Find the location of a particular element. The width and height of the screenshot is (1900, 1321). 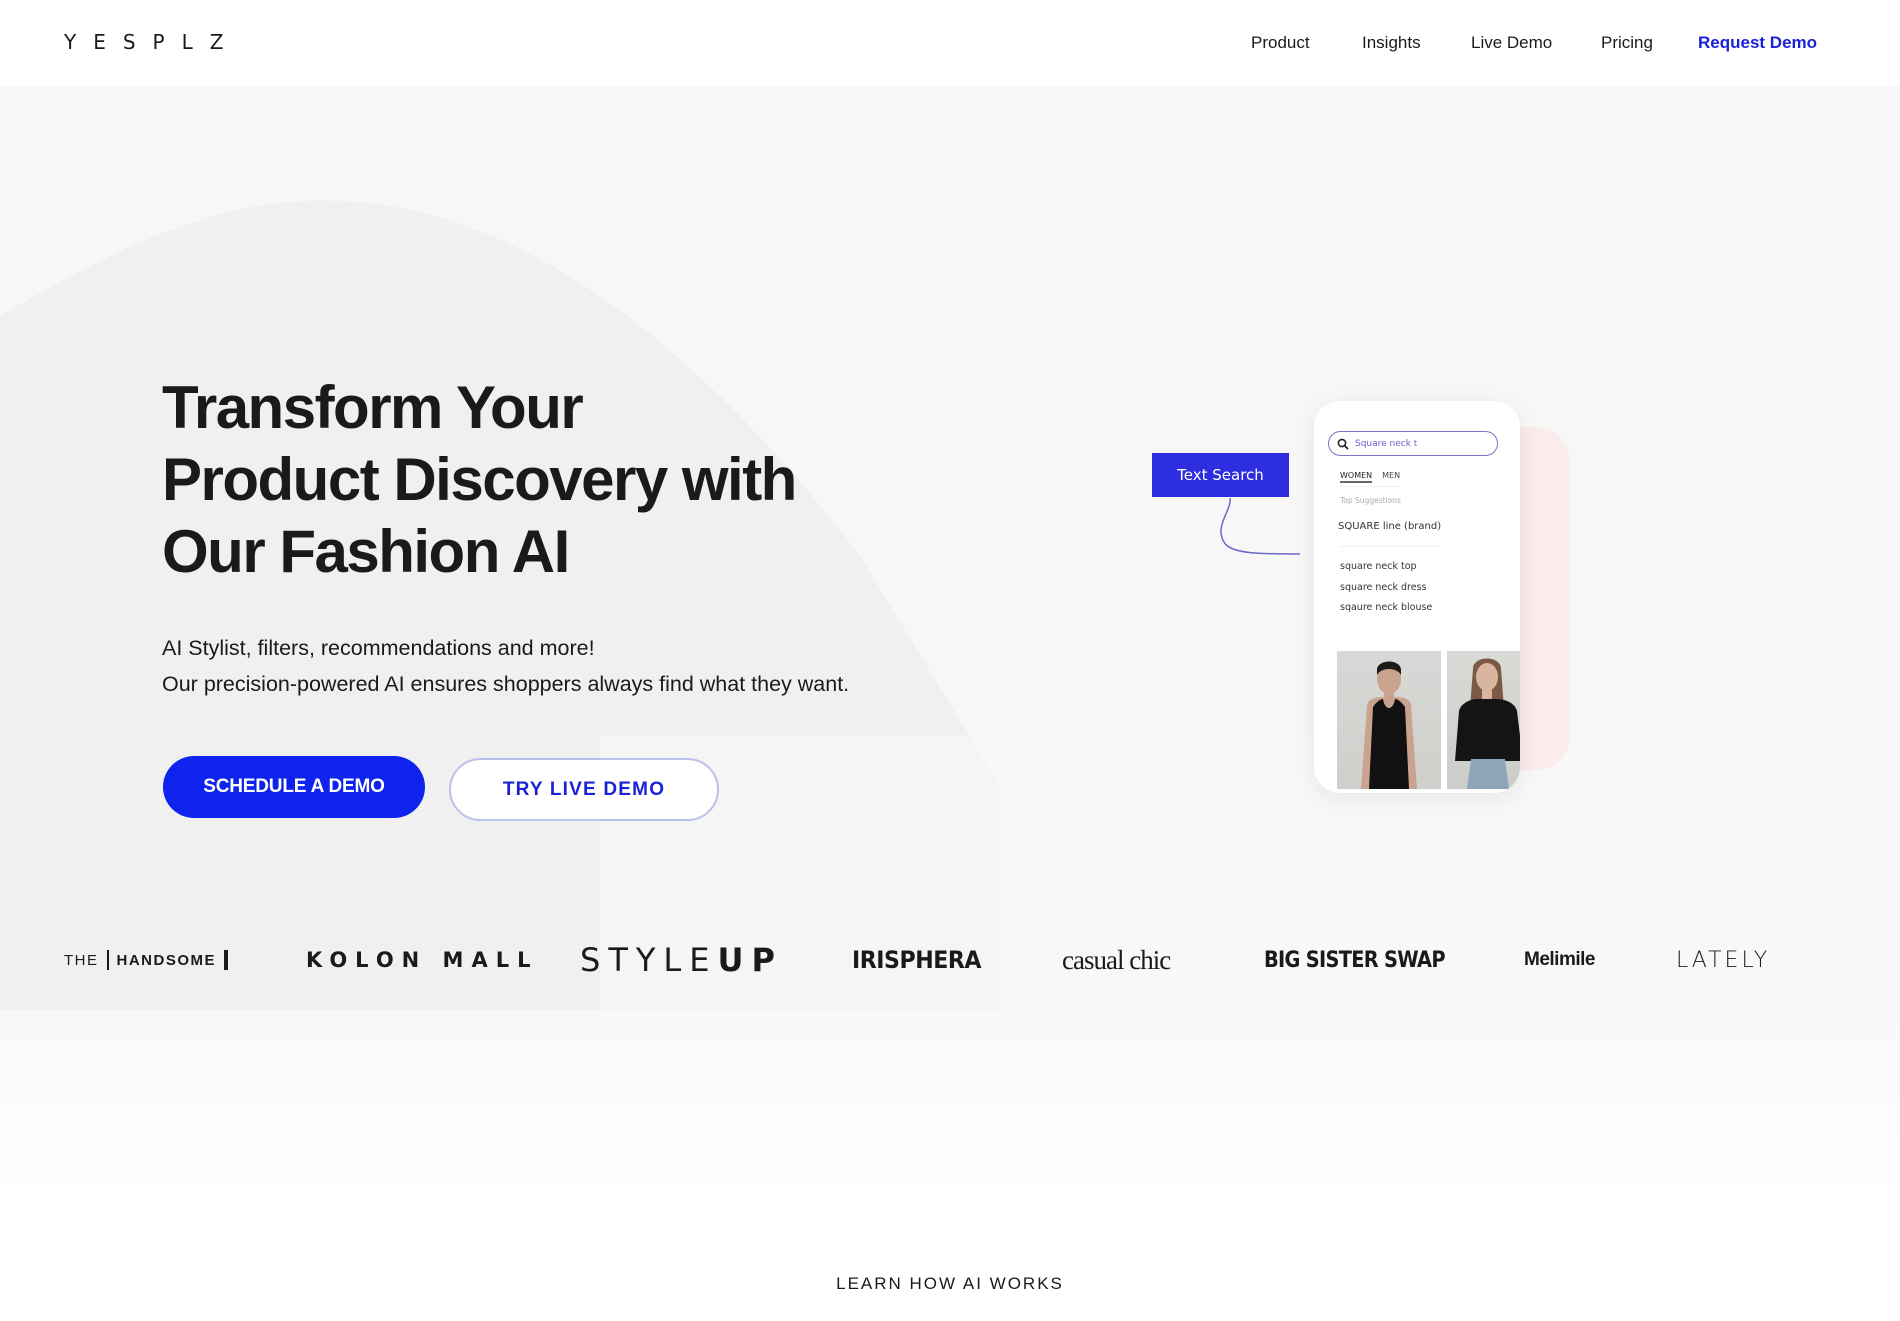

gender-tabs: WOMEN MEN is located at coordinates (1370, 479).